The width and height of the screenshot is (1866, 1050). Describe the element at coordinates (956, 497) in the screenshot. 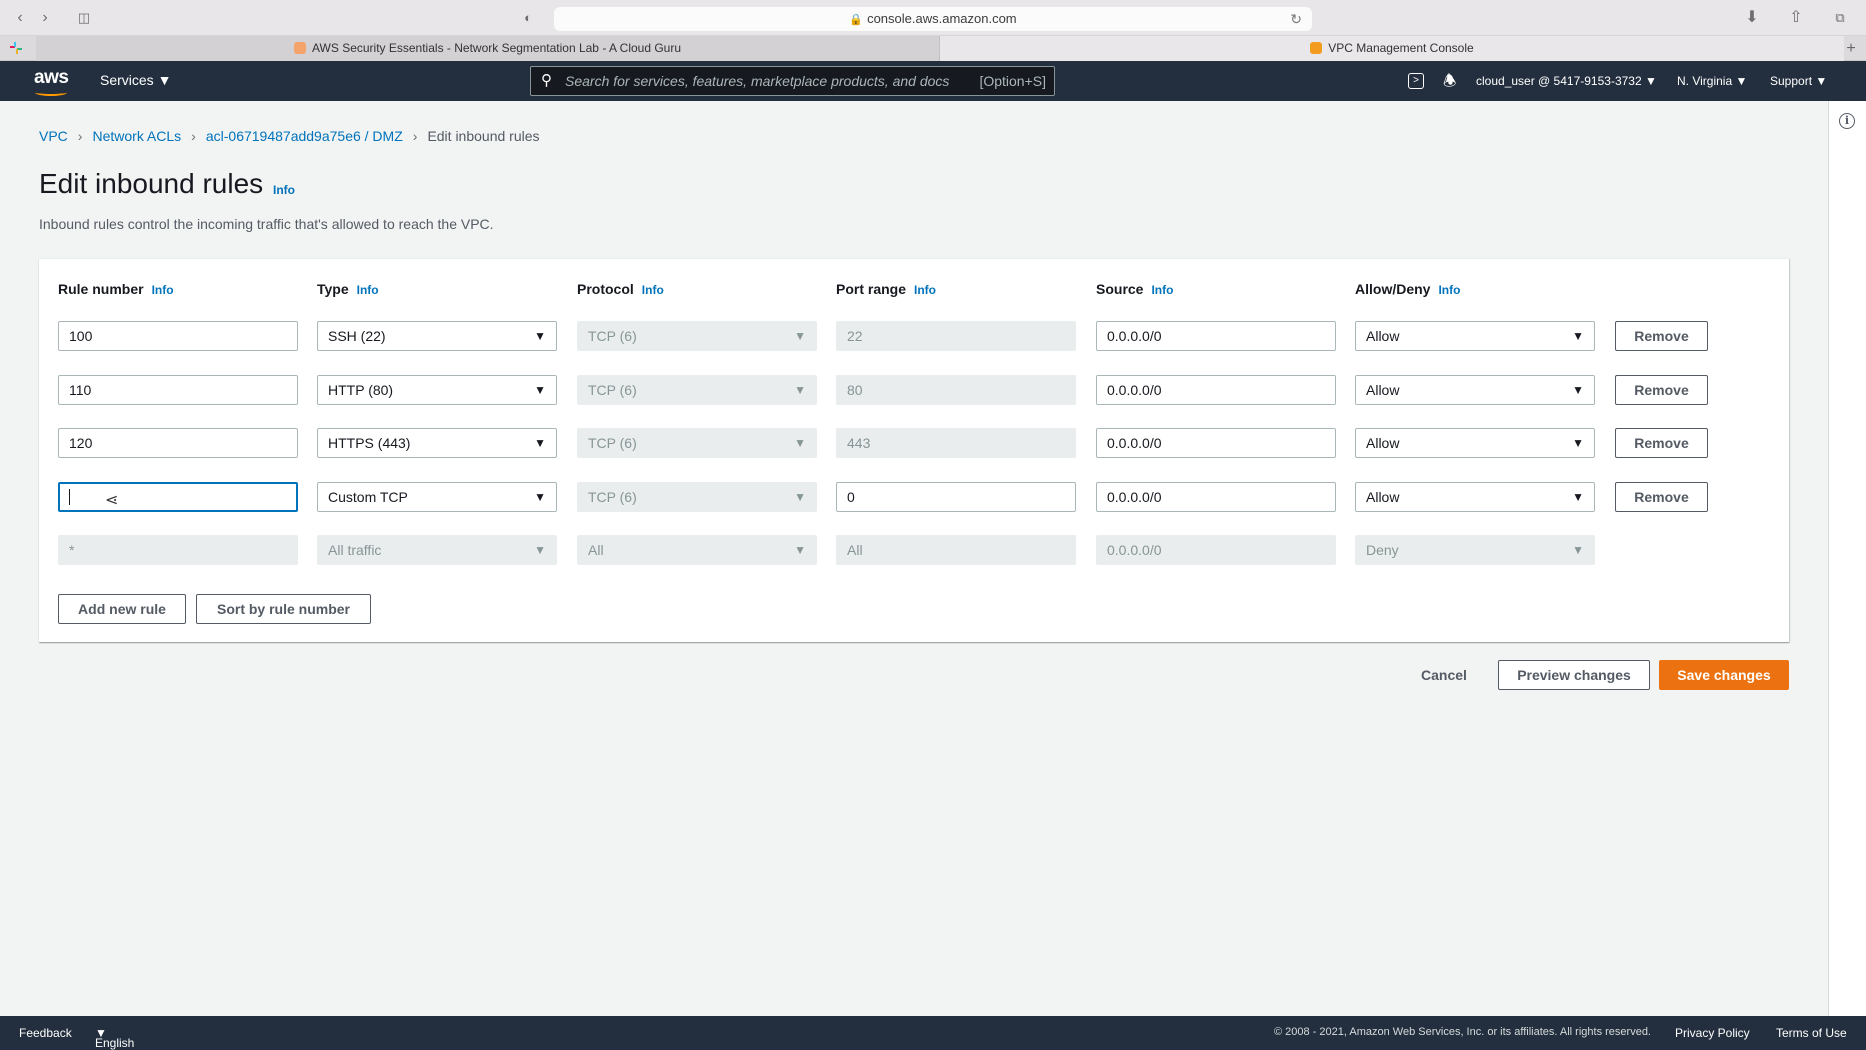

I see `port-range-input: 0` at that location.